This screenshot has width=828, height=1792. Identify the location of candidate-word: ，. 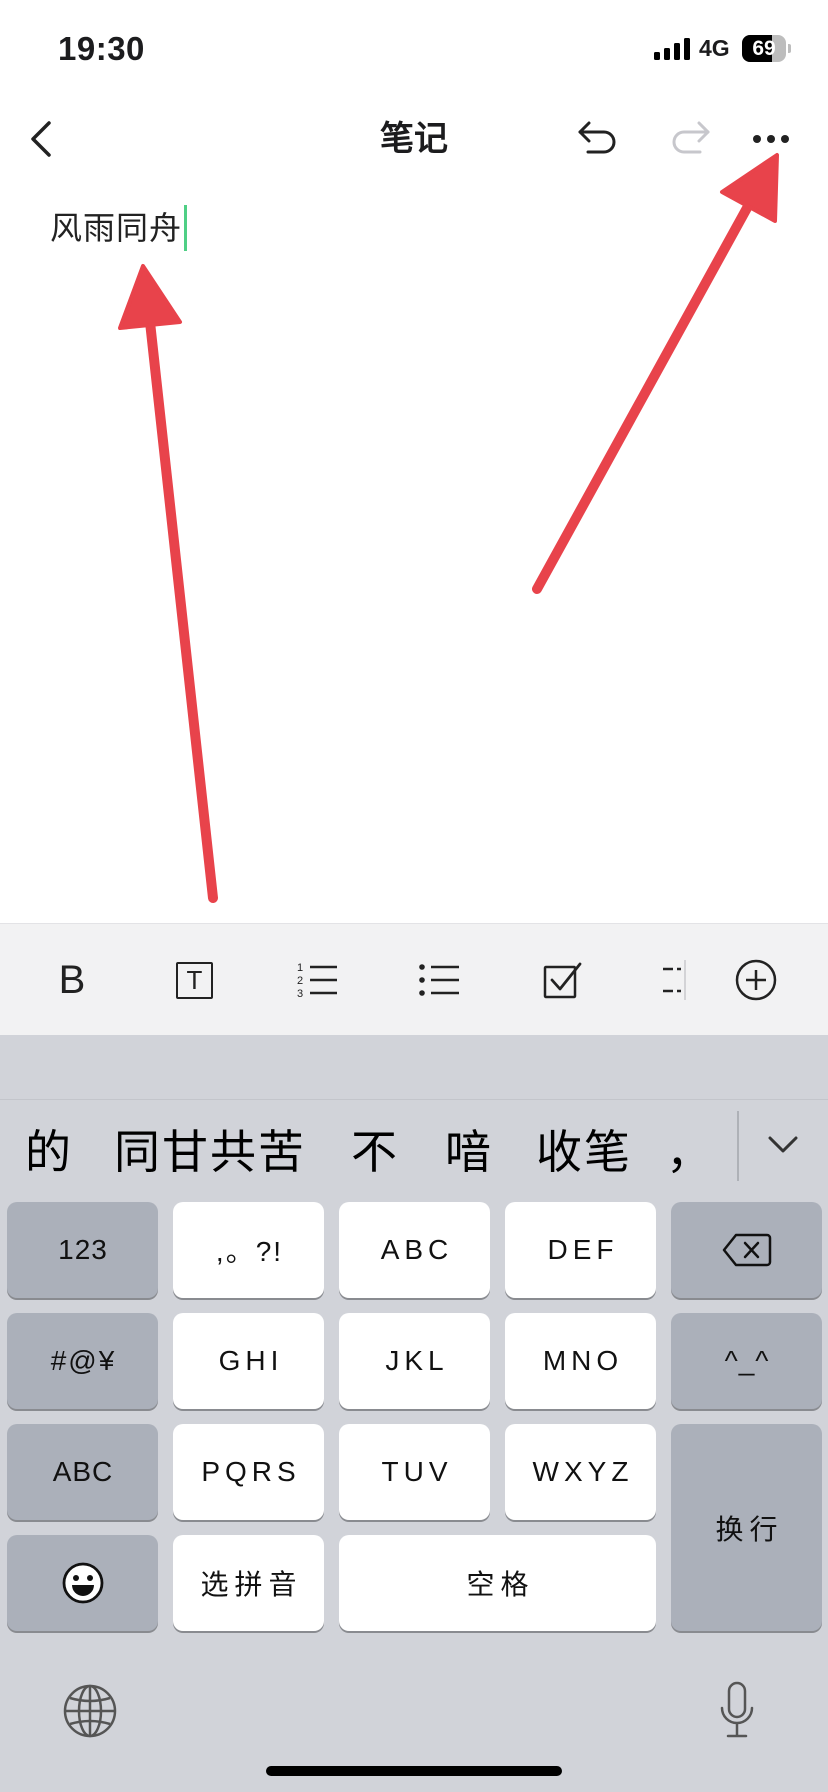
(690, 1152).